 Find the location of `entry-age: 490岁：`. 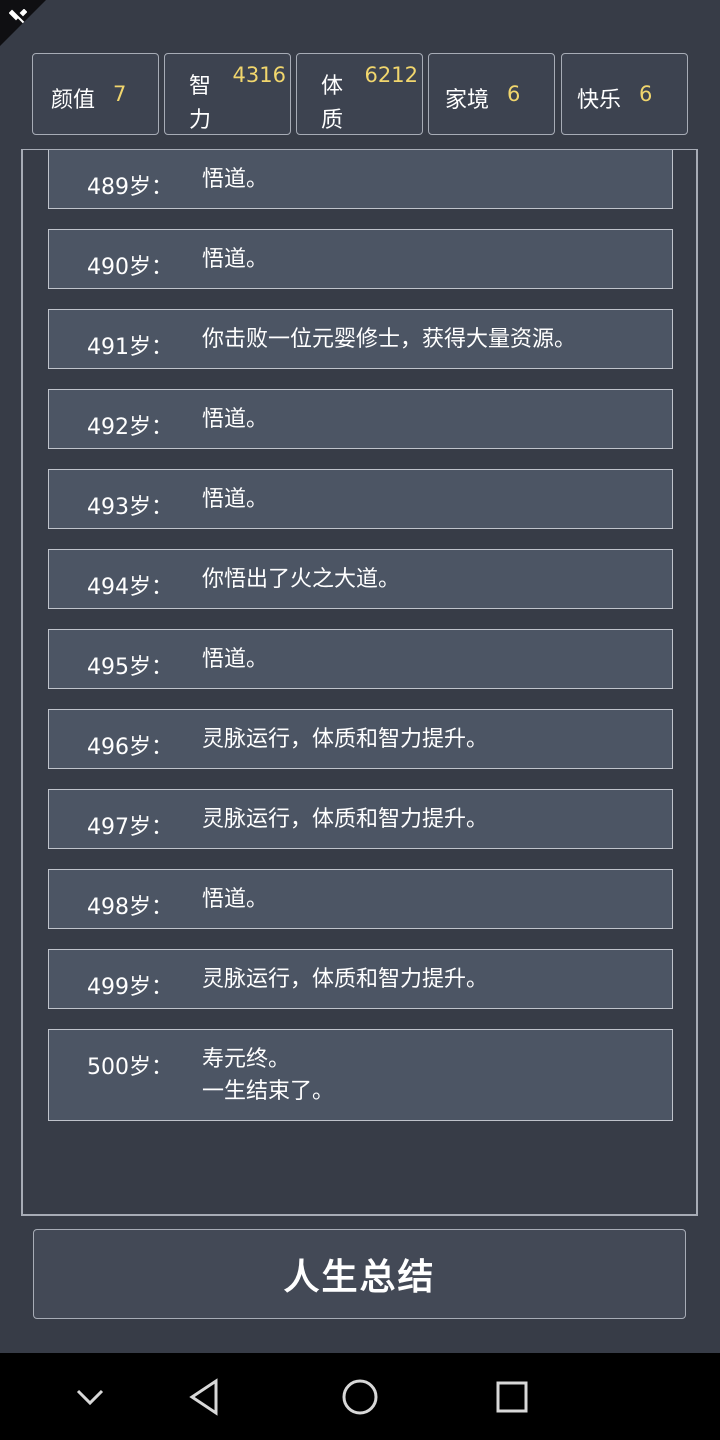

entry-age: 490岁： is located at coordinates (130, 267).